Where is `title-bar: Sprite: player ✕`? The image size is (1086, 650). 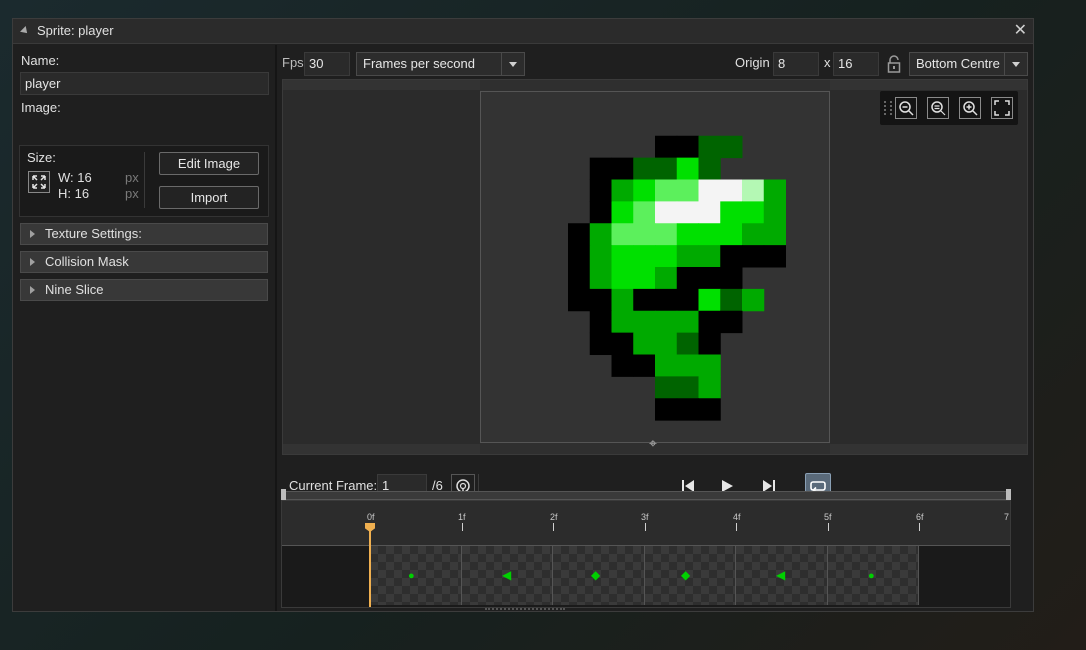
title-bar: Sprite: player ✕ is located at coordinates (523, 31).